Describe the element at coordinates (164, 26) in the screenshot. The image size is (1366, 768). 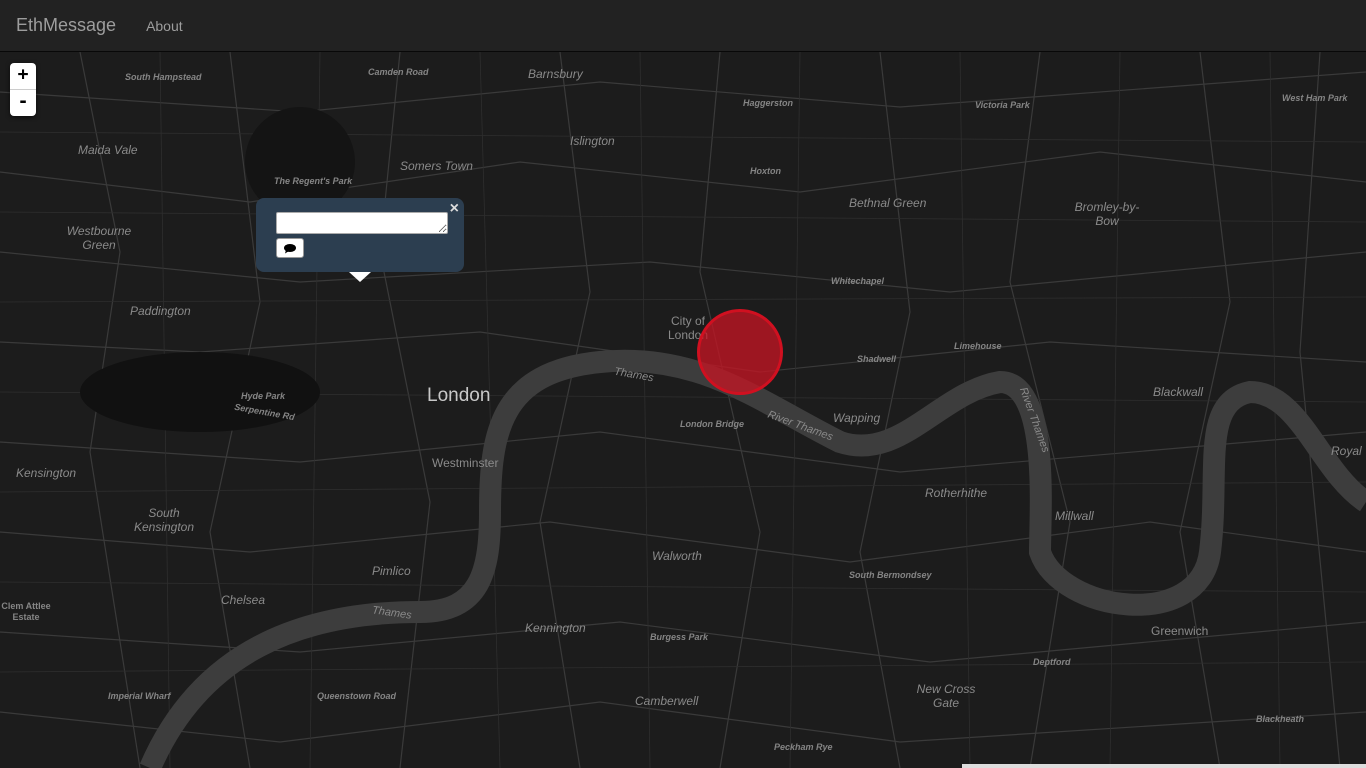
I see `about-link: About` at that location.